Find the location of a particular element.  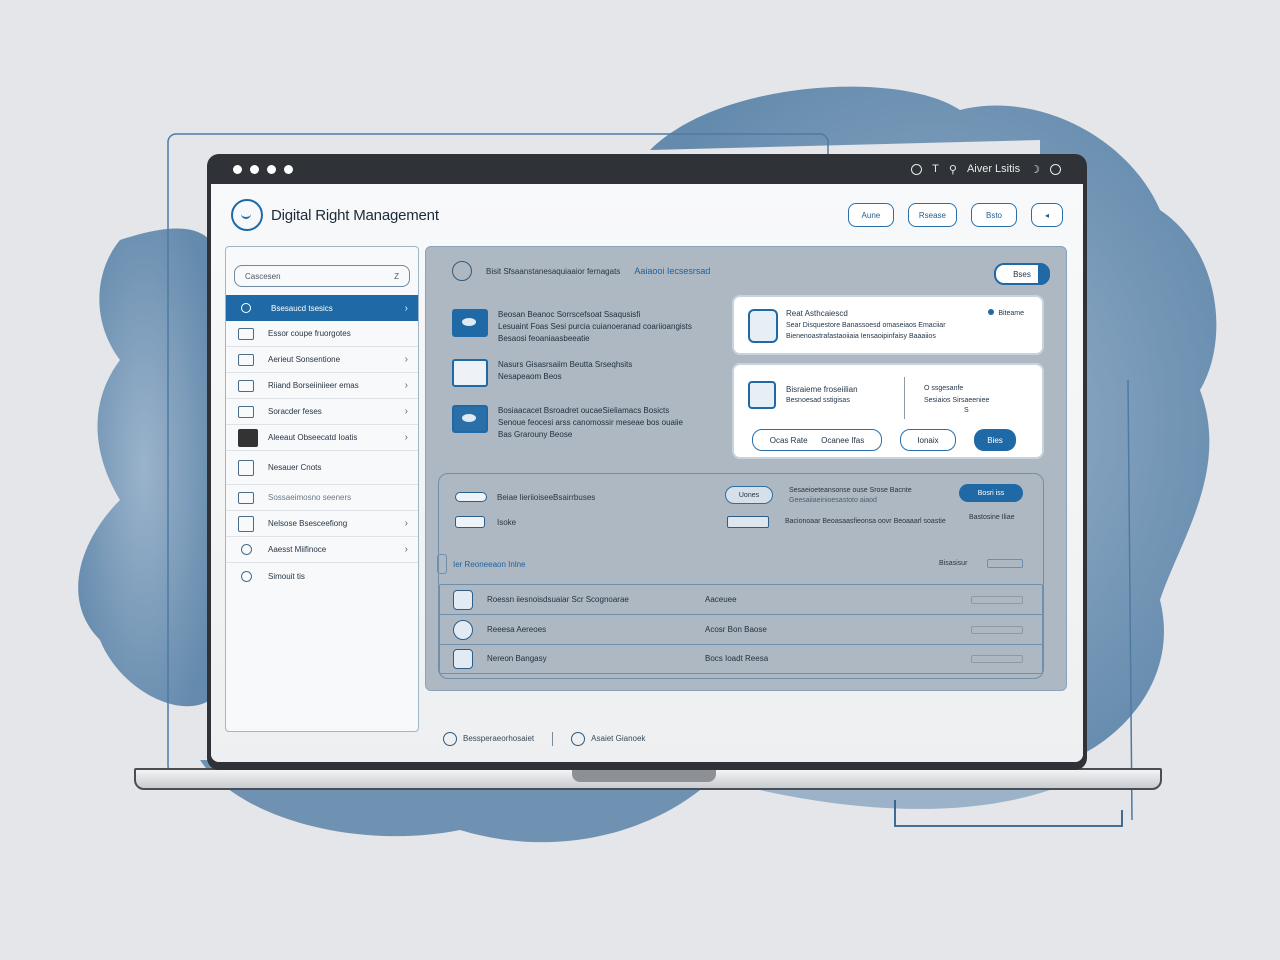

table-row: Reeesa Aereoes Acosr Bon Baose is located at coordinates (739, 629).